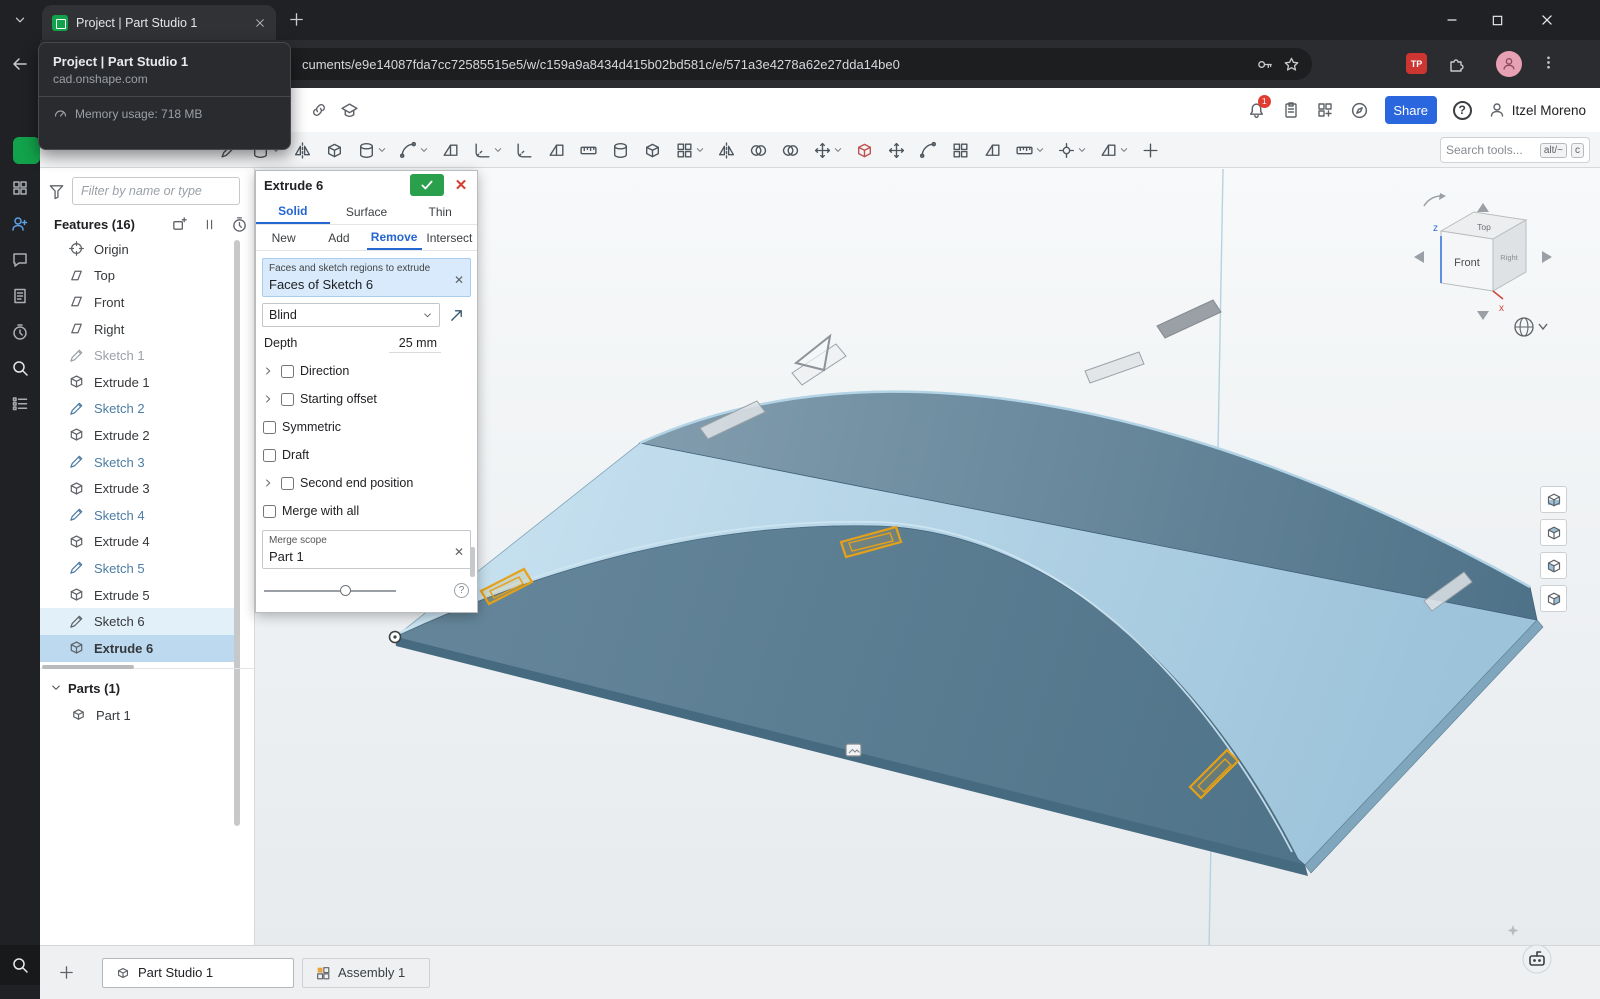  I want to click on browser-tab: Project | Part Studio 1, so click(159, 22).